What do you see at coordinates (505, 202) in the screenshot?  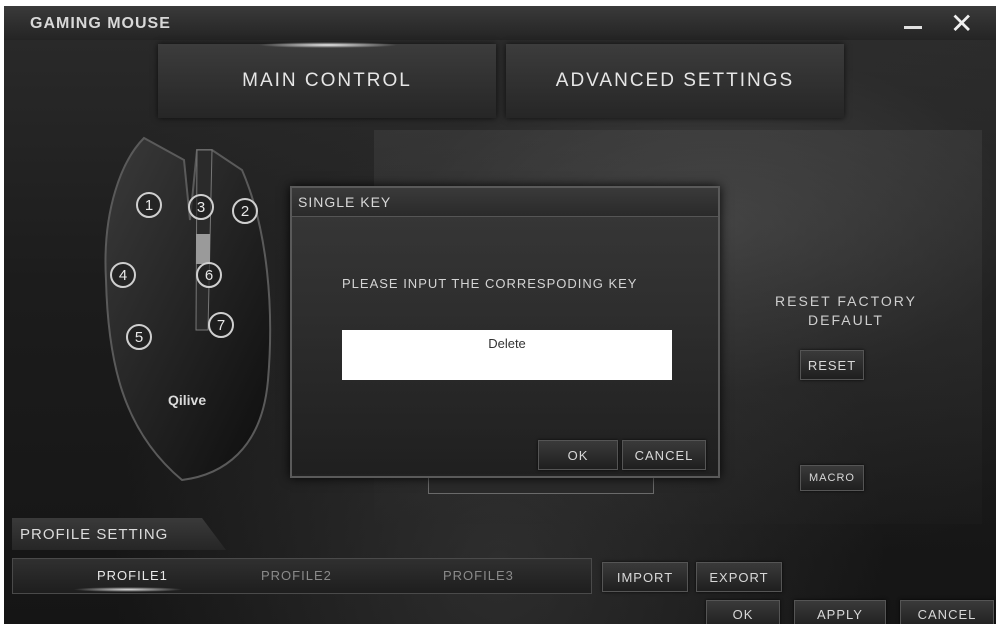 I see `dialog-header: SINGLE KEY` at bounding box center [505, 202].